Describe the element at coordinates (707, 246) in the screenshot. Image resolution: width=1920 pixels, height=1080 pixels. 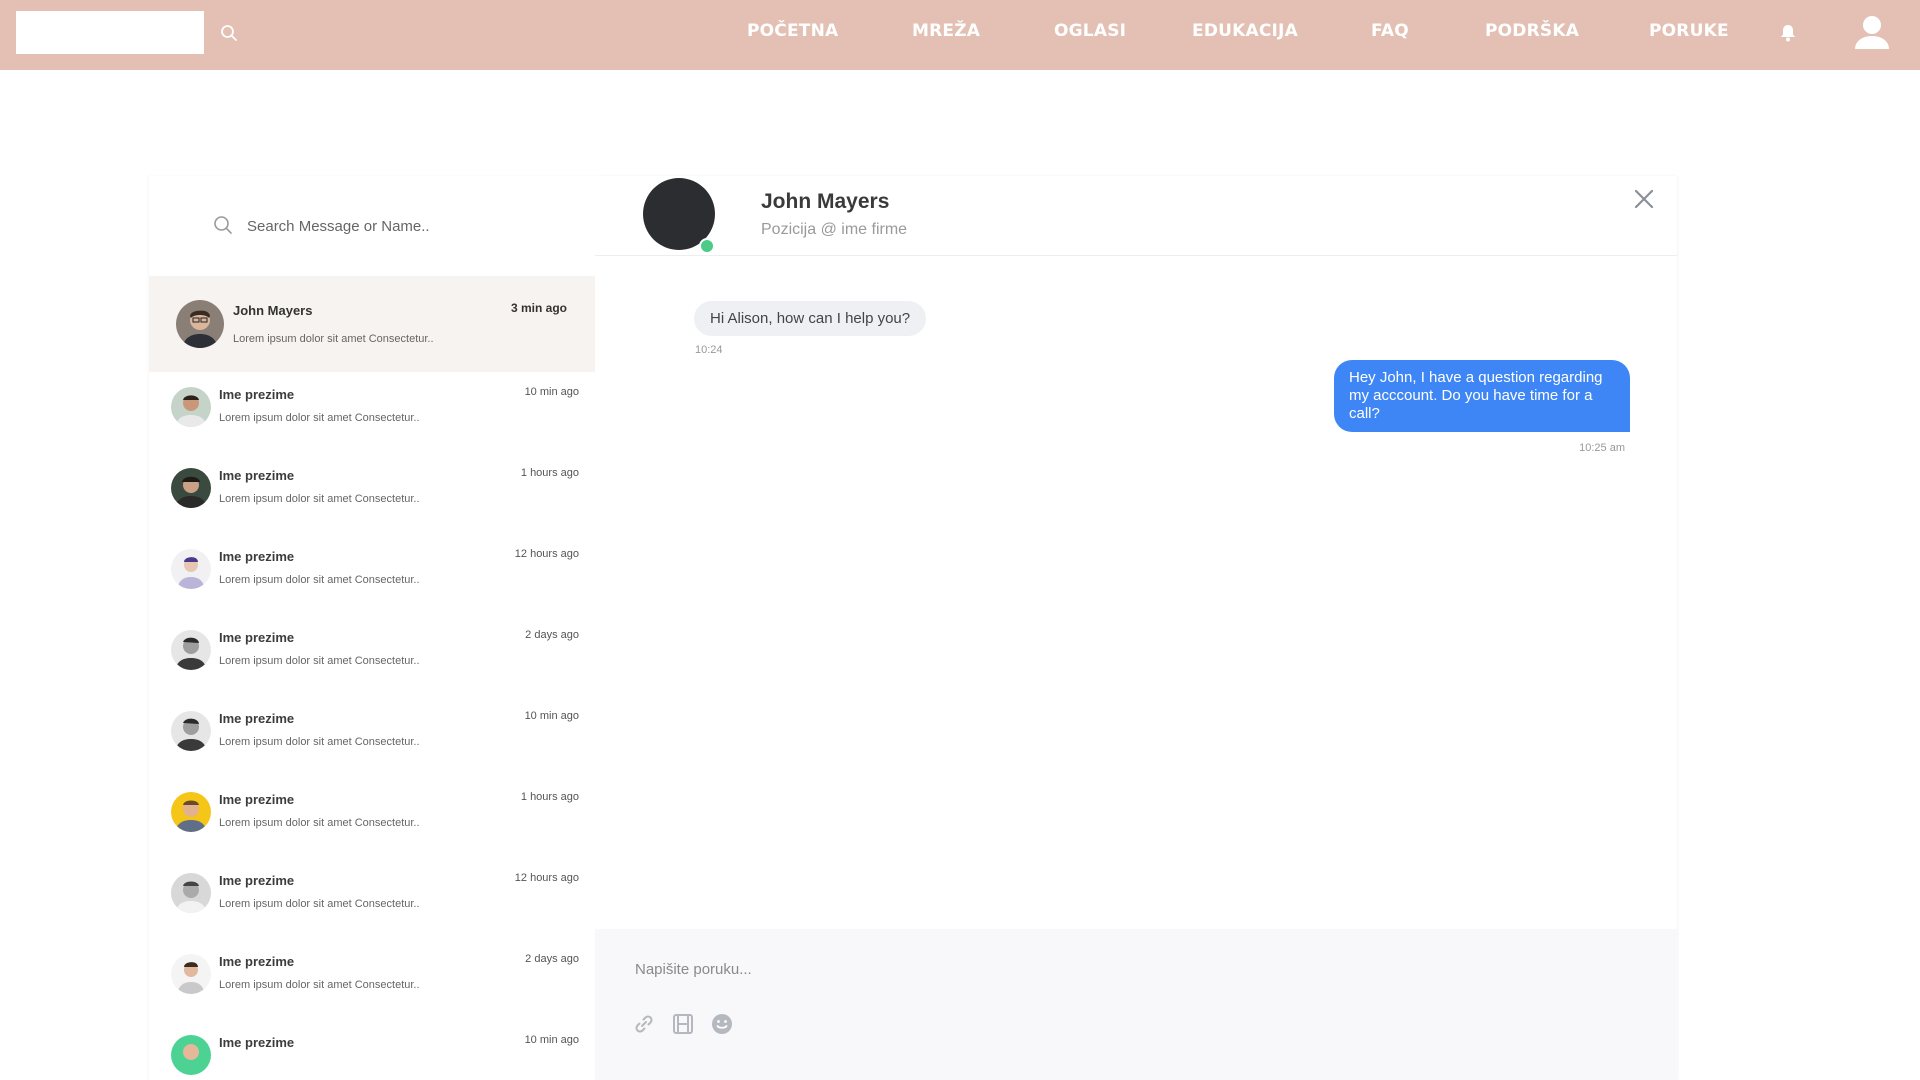
I see `online-status-indicator` at that location.